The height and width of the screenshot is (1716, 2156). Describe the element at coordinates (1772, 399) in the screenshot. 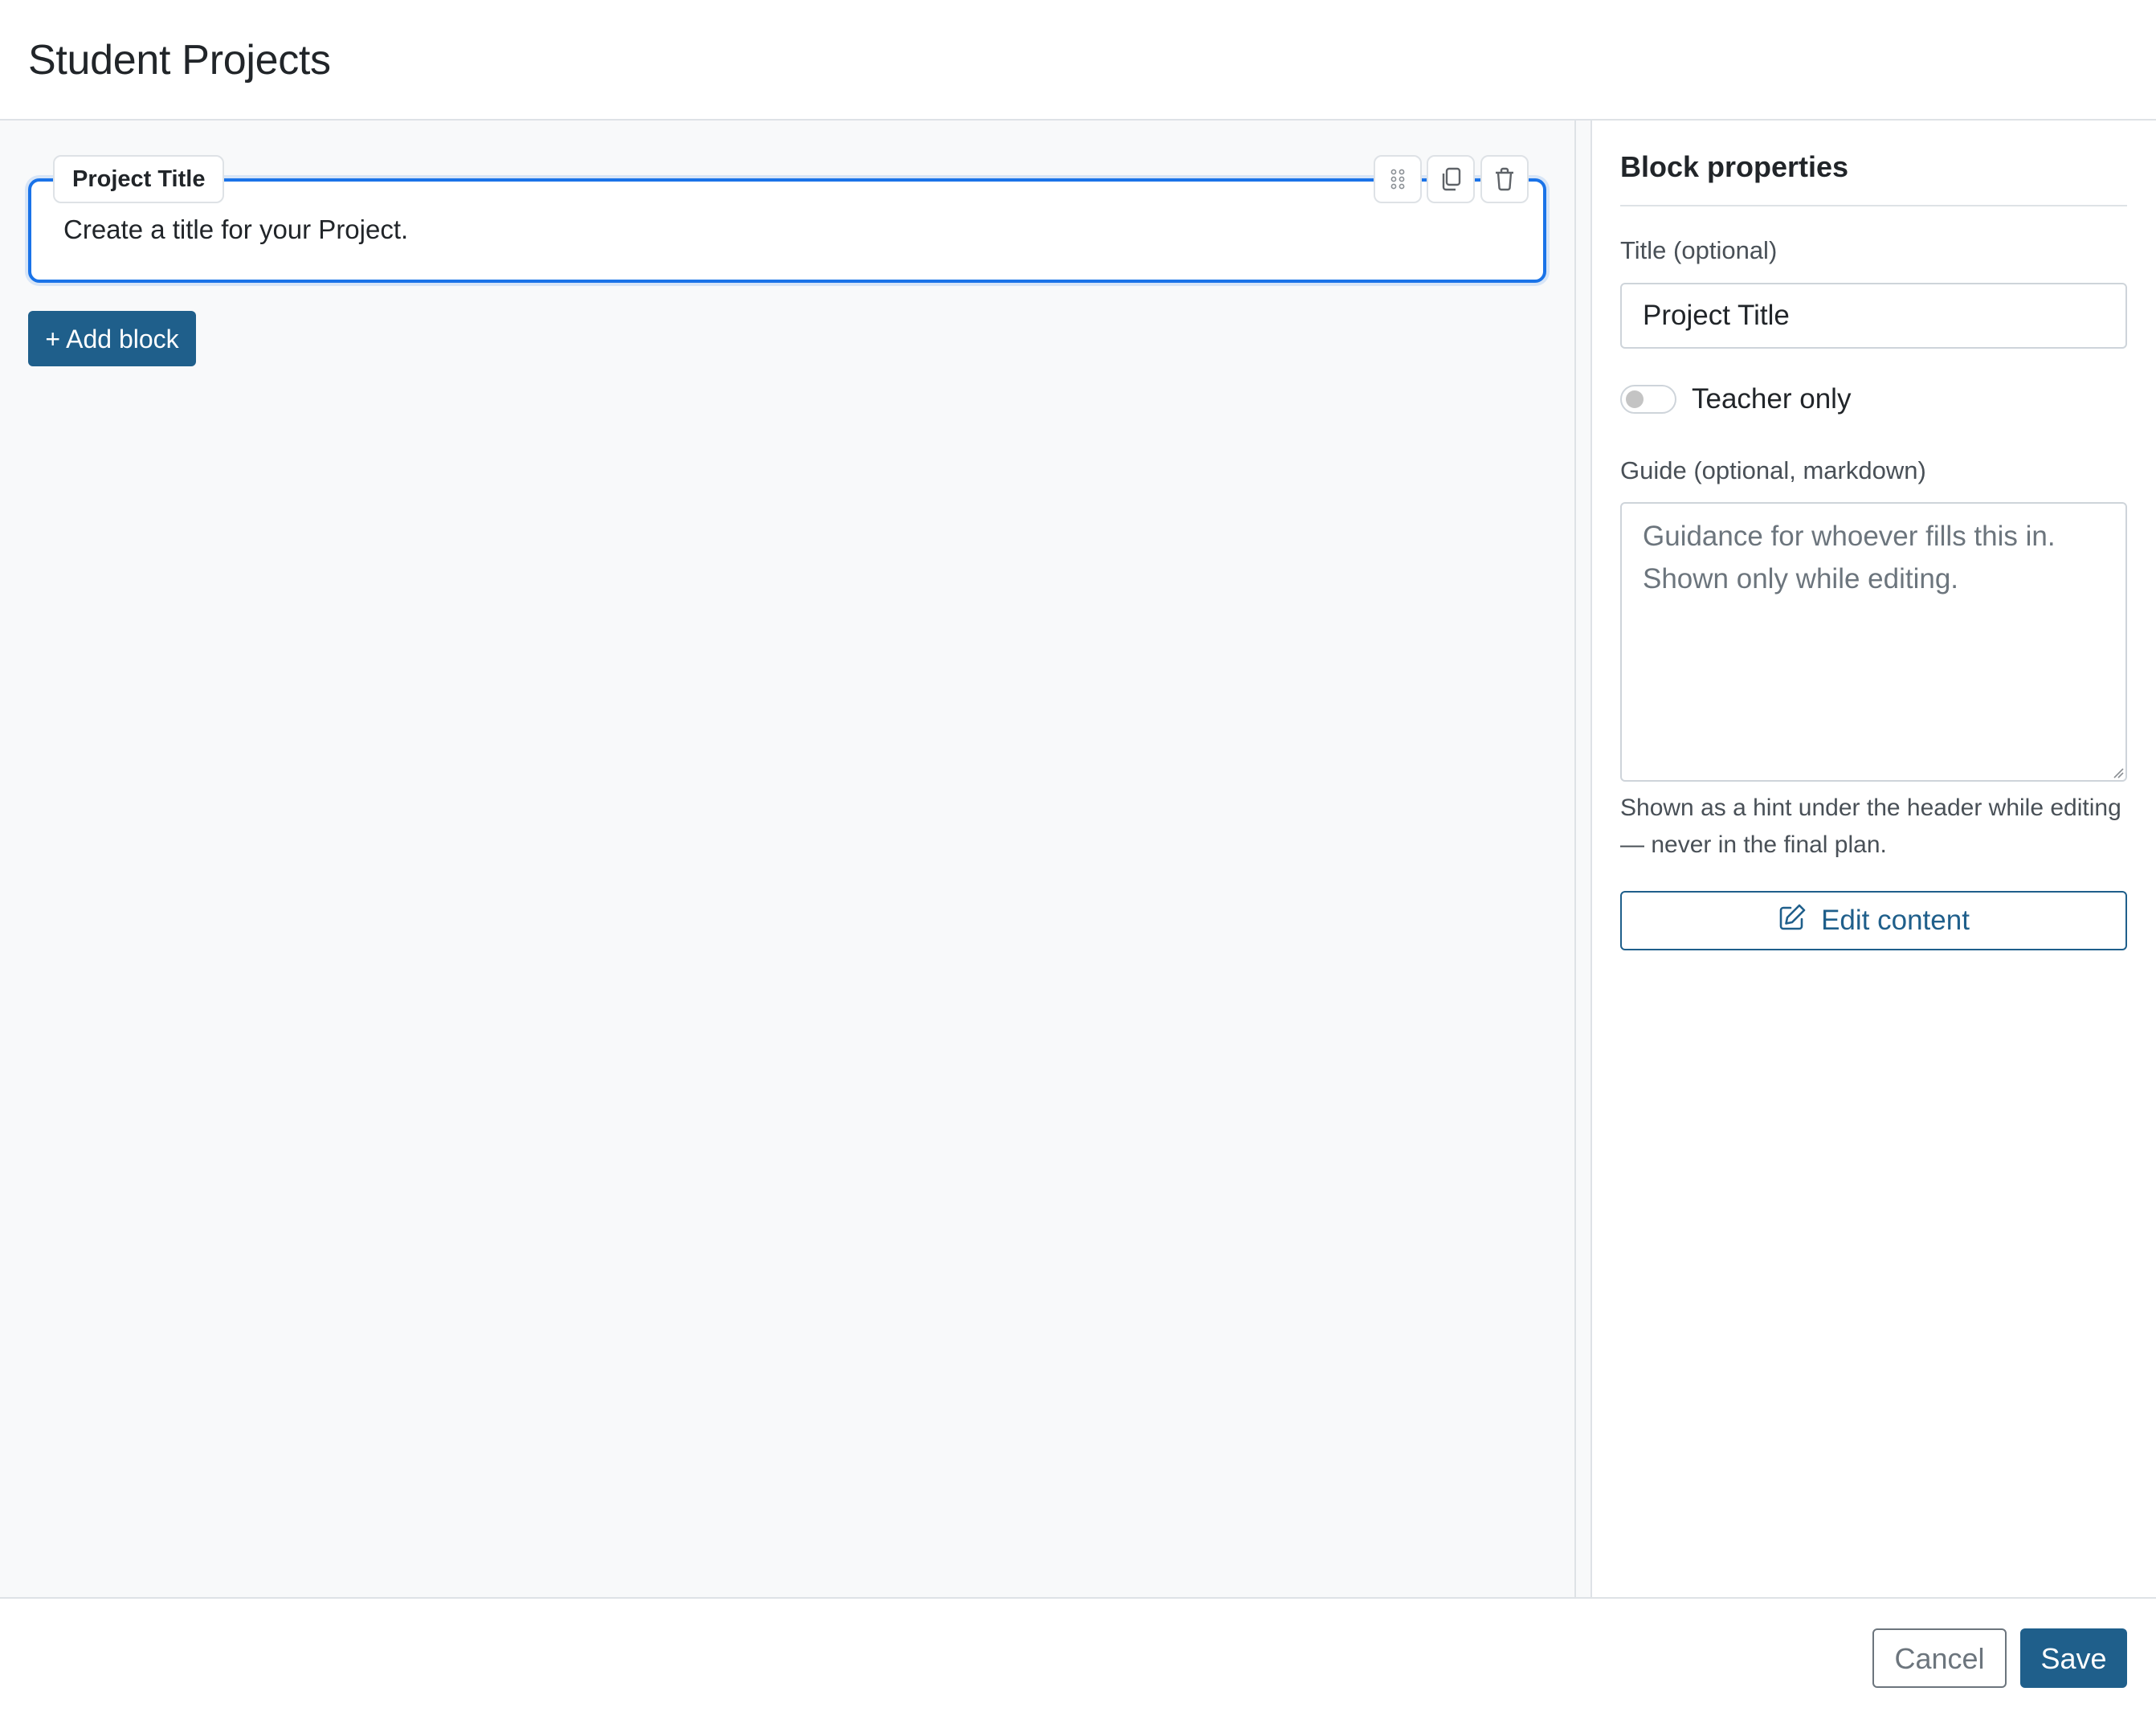

I see `teacher-only-label: Teacher only` at that location.